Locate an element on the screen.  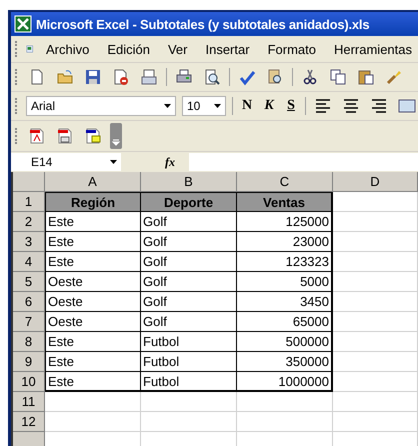
row-header: 3 is located at coordinates (29, 242).